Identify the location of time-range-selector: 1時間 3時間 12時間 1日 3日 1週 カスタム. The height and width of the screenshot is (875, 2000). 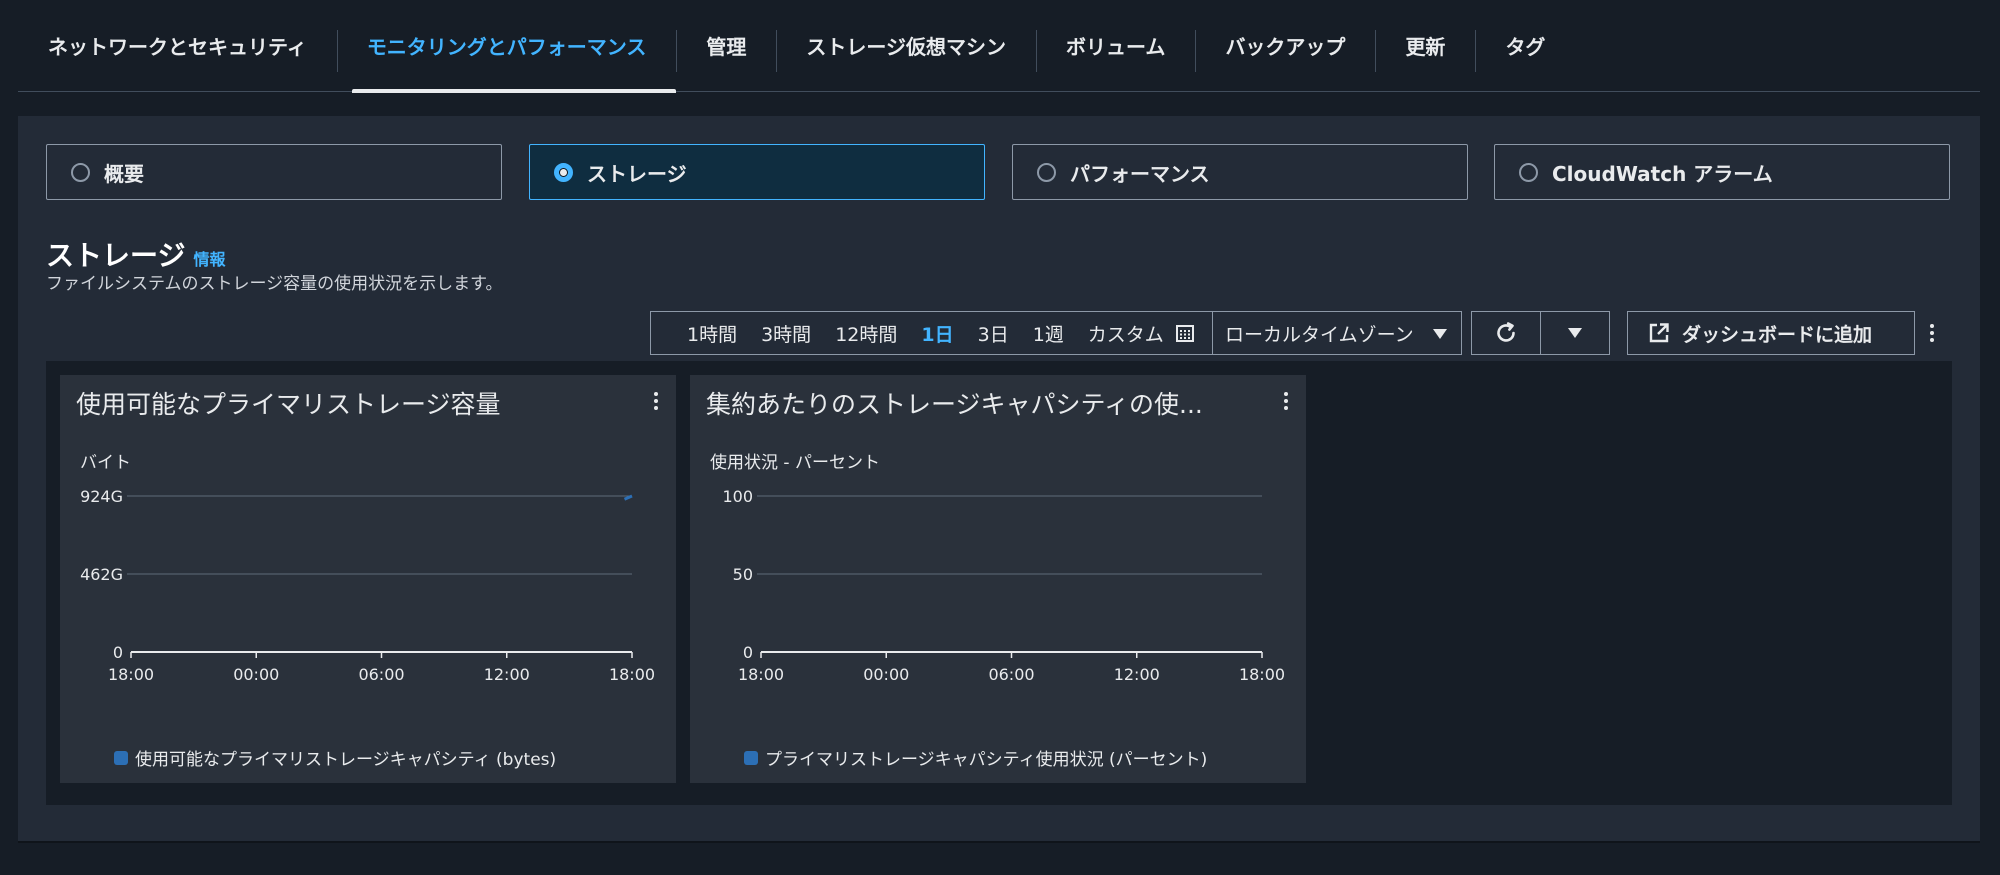
(938, 333).